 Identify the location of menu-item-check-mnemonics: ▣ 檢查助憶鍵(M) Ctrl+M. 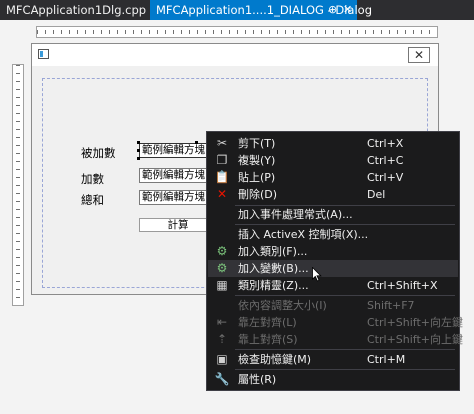
(333, 359).